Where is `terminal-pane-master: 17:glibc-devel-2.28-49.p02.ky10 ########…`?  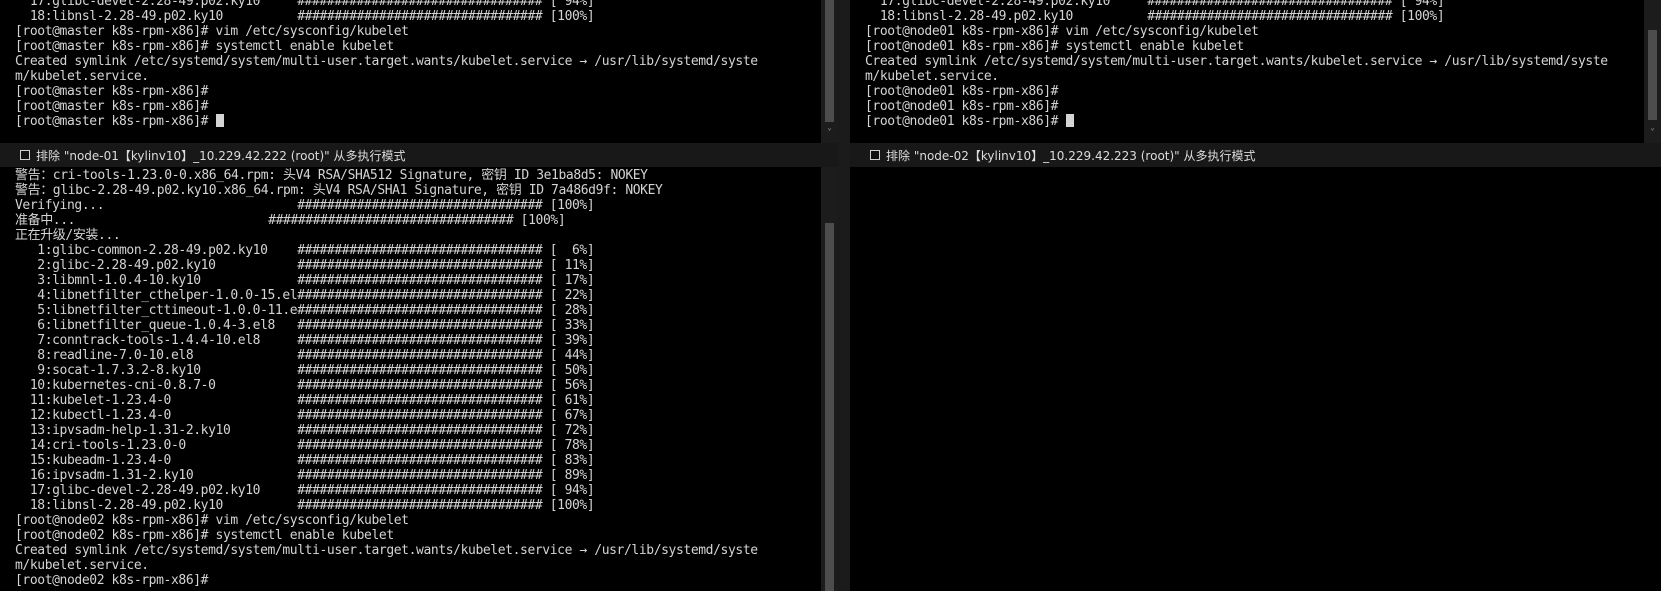 terminal-pane-master: 17:glibc-devel-2.28-49.p02.ky10 ########… is located at coordinates (419, 71).